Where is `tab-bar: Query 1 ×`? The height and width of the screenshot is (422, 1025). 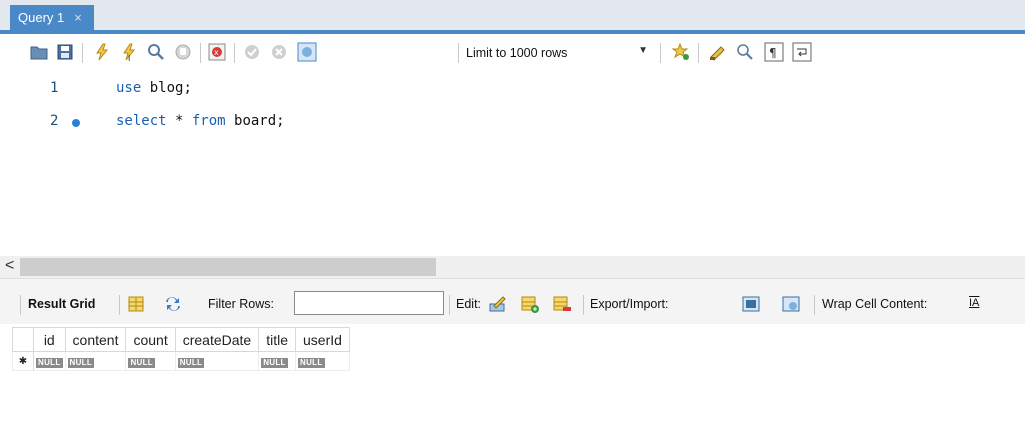
tab-bar: Query 1 × is located at coordinates (512, 17).